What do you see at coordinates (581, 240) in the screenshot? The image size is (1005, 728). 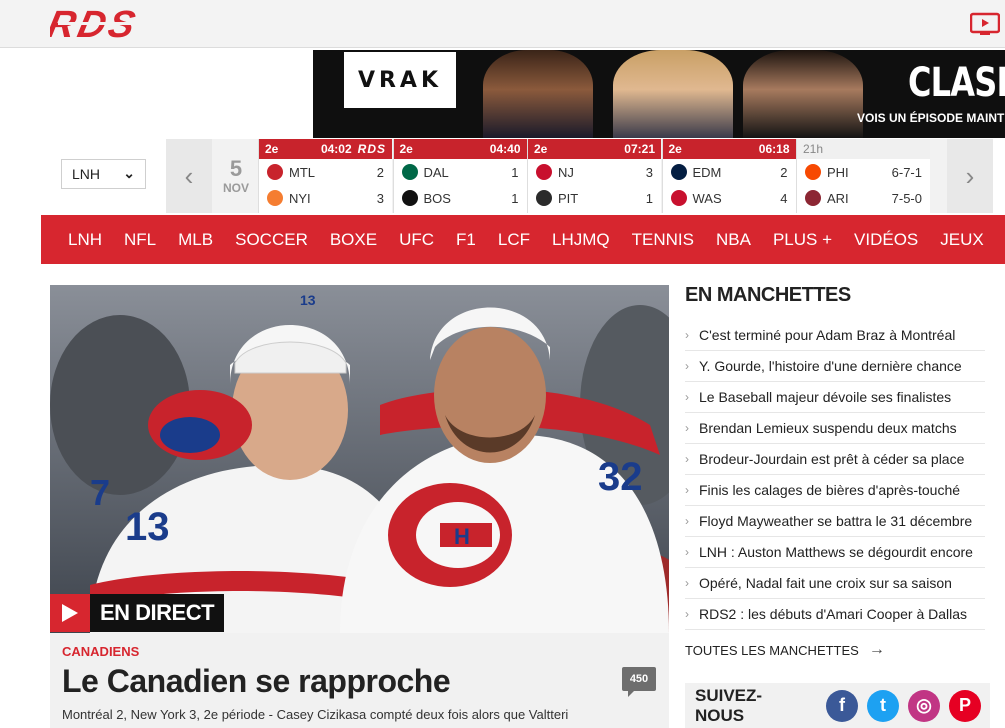 I see `nav-item: LHJMQ` at bounding box center [581, 240].